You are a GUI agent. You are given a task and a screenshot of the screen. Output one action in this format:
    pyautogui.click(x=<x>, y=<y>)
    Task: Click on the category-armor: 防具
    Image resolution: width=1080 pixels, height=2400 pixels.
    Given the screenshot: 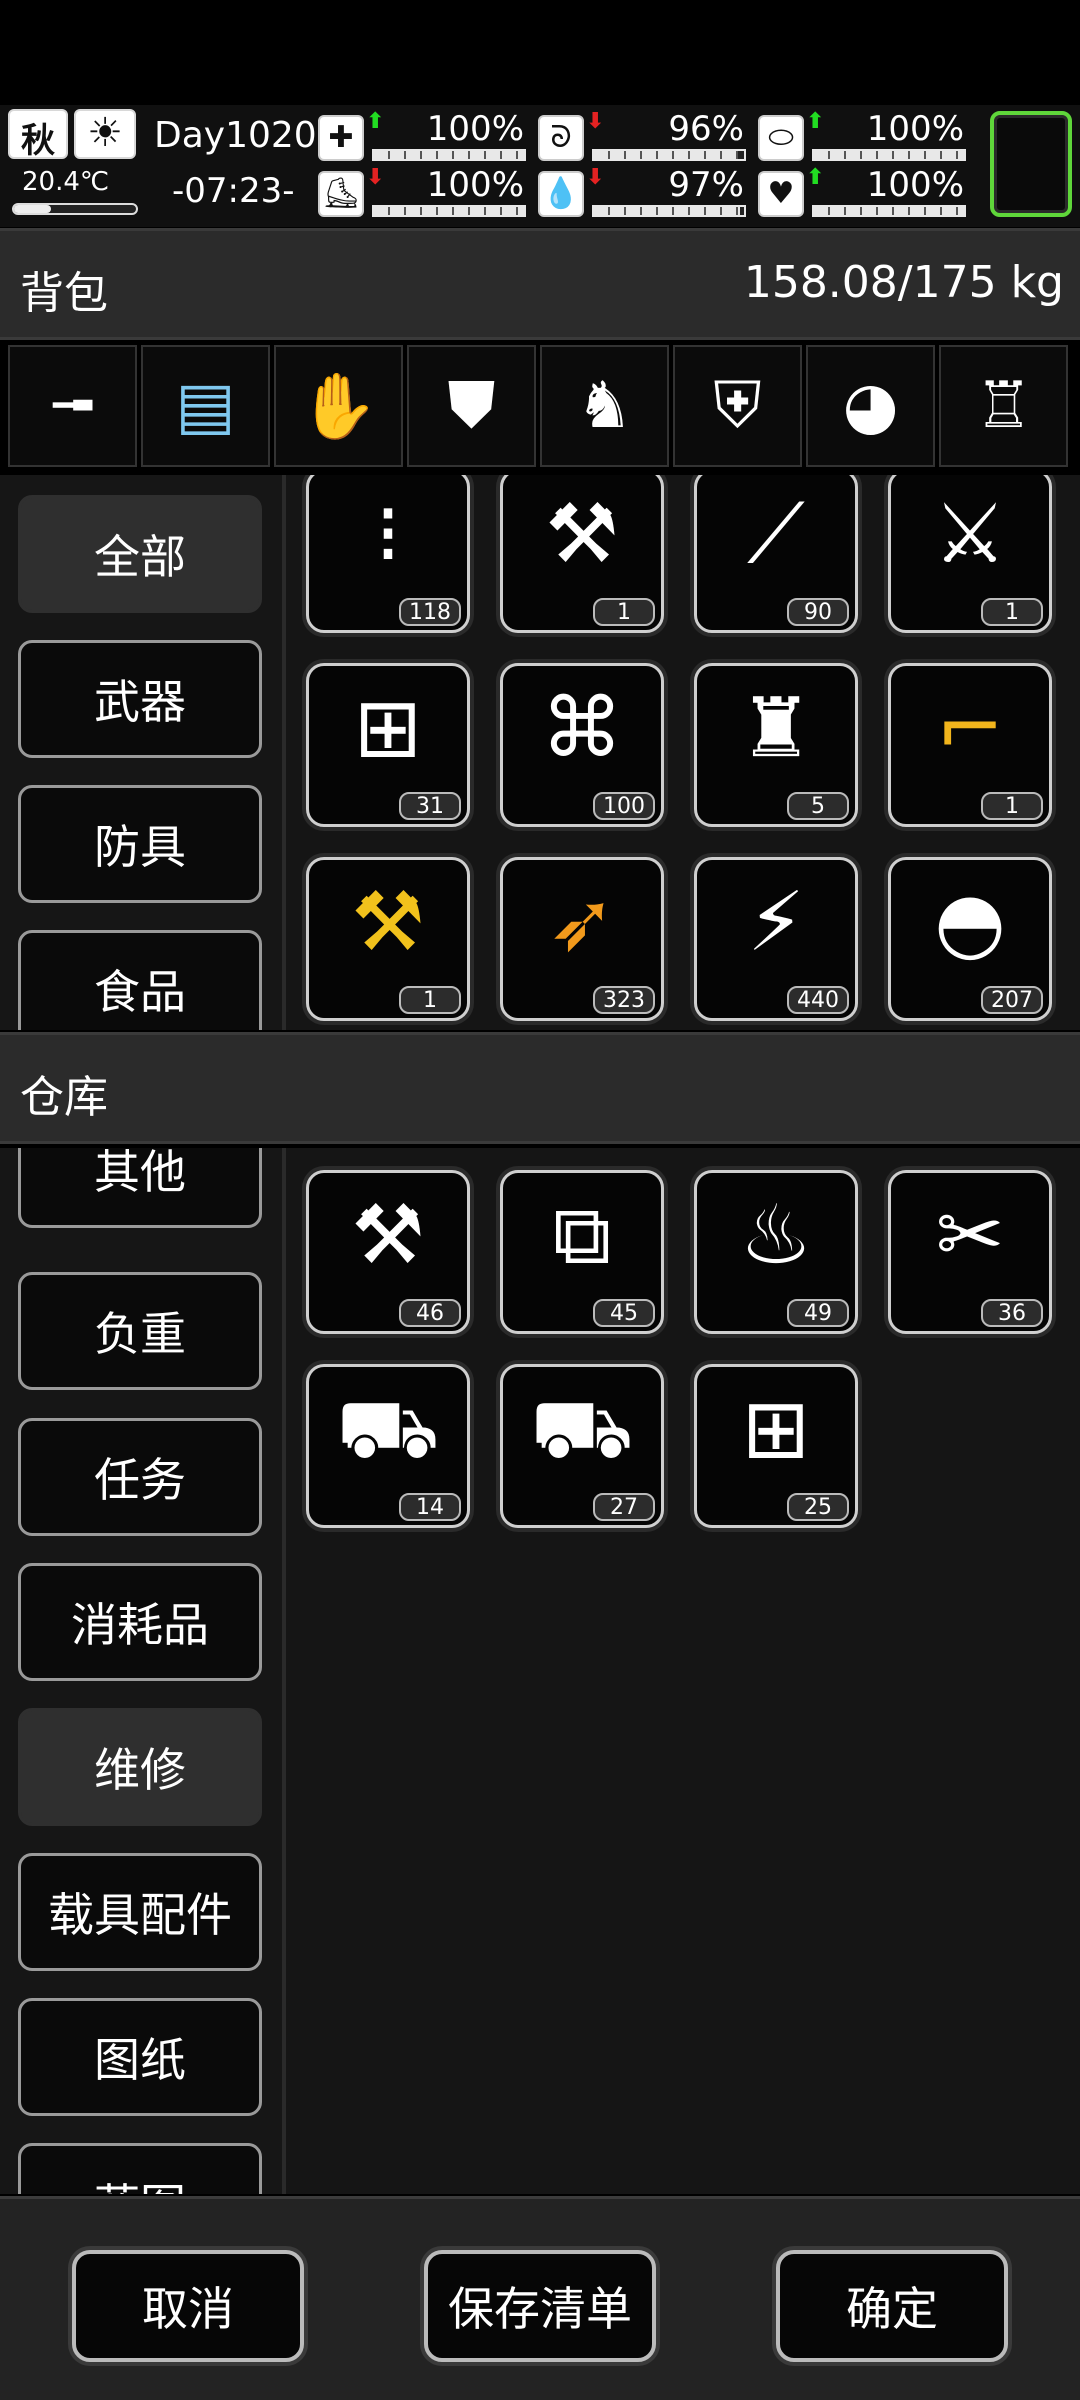 What is the action you would take?
    pyautogui.click(x=140, y=844)
    